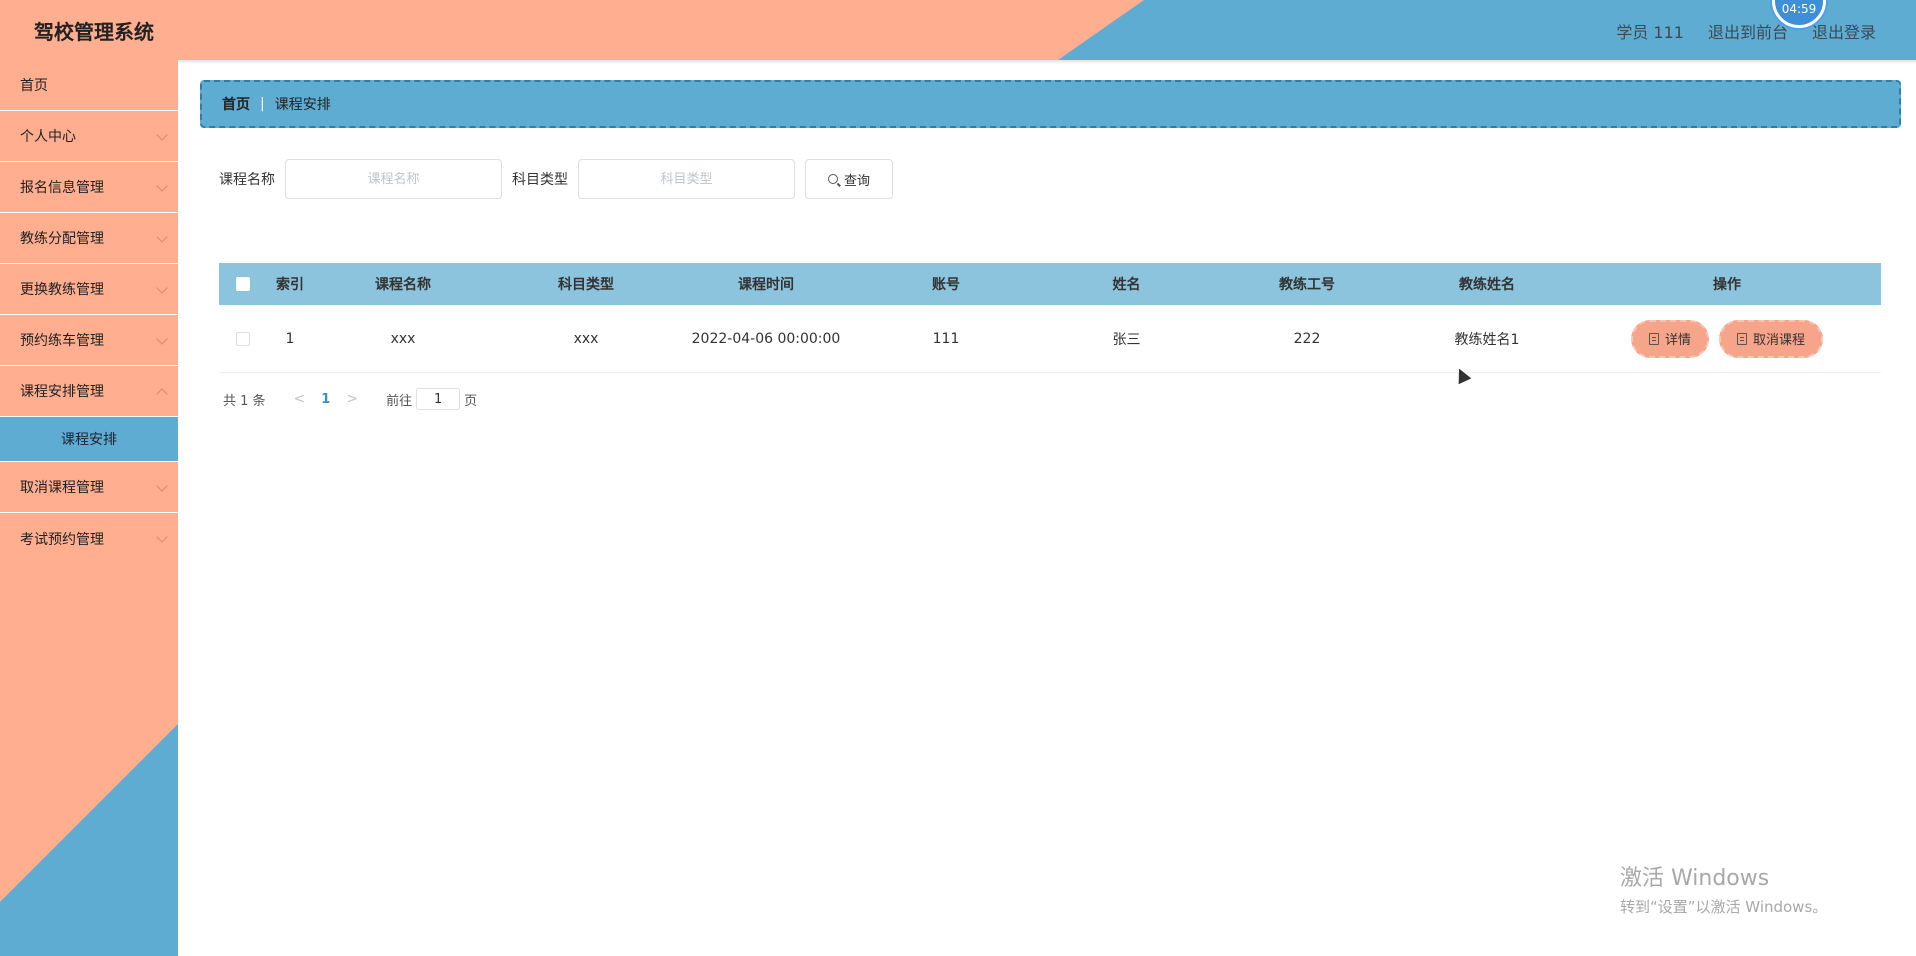 The height and width of the screenshot is (956, 1916). Describe the element at coordinates (48, 137) in the screenshot. I see `sidebar-item-label: 个人中心` at that location.